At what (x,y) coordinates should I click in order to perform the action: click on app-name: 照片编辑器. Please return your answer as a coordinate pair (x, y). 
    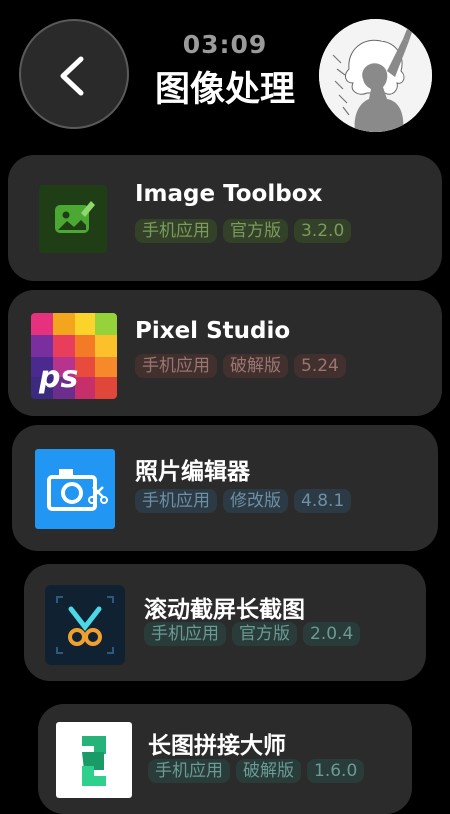
    Looking at the image, I should click on (192, 472).